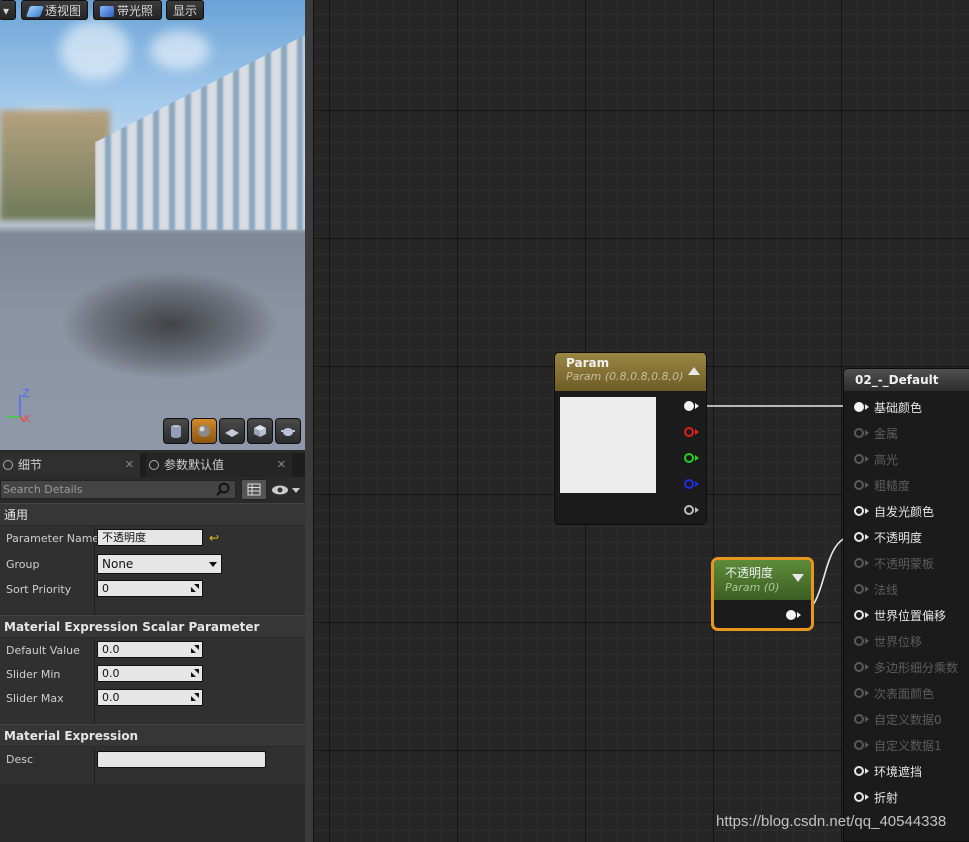 This screenshot has width=969, height=842. I want to click on search-details-input: Search Details, so click(118, 489).